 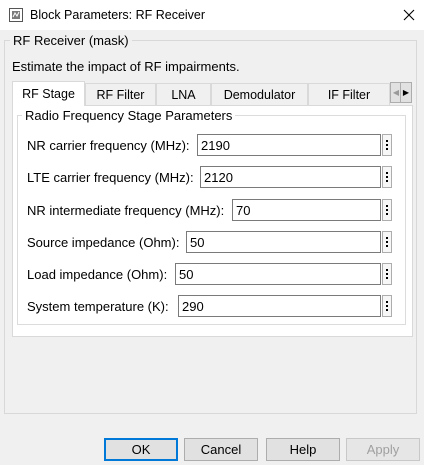 I want to click on param-label-lte-carrier-frequency: LTE carrier frequency (MHz):, so click(x=110, y=177).